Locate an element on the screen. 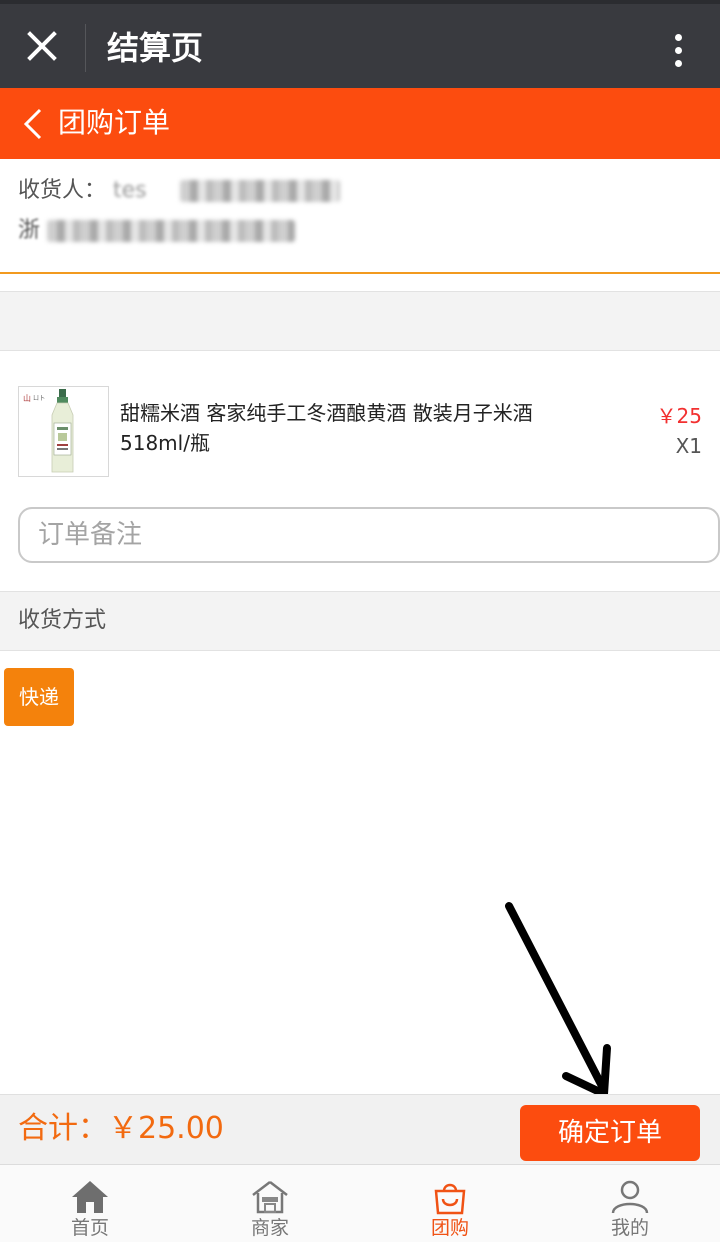 The width and height of the screenshot is (720, 1242). title-divider is located at coordinates (85, 48).